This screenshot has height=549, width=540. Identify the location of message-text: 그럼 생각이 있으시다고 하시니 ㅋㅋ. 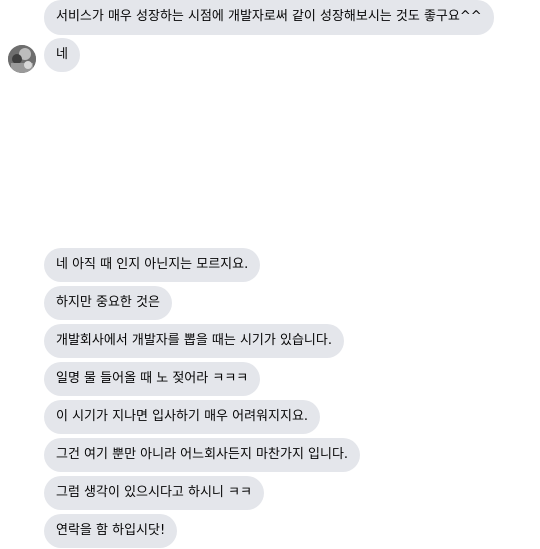
(154, 492).